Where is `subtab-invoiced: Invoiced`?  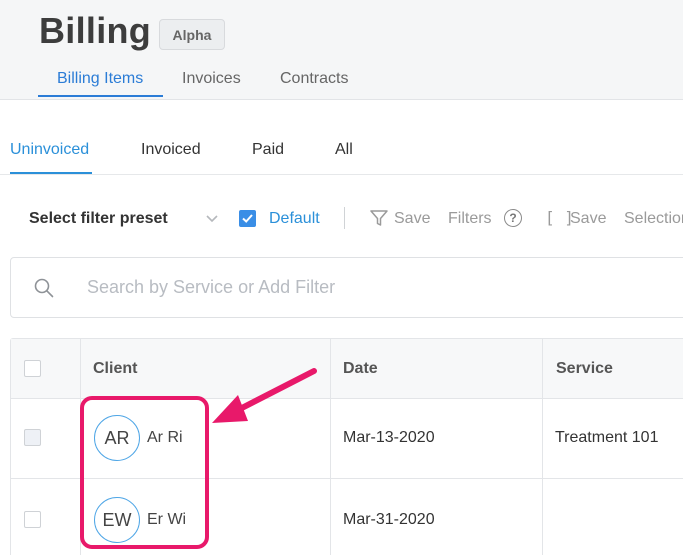 subtab-invoiced: Invoiced is located at coordinates (171, 150).